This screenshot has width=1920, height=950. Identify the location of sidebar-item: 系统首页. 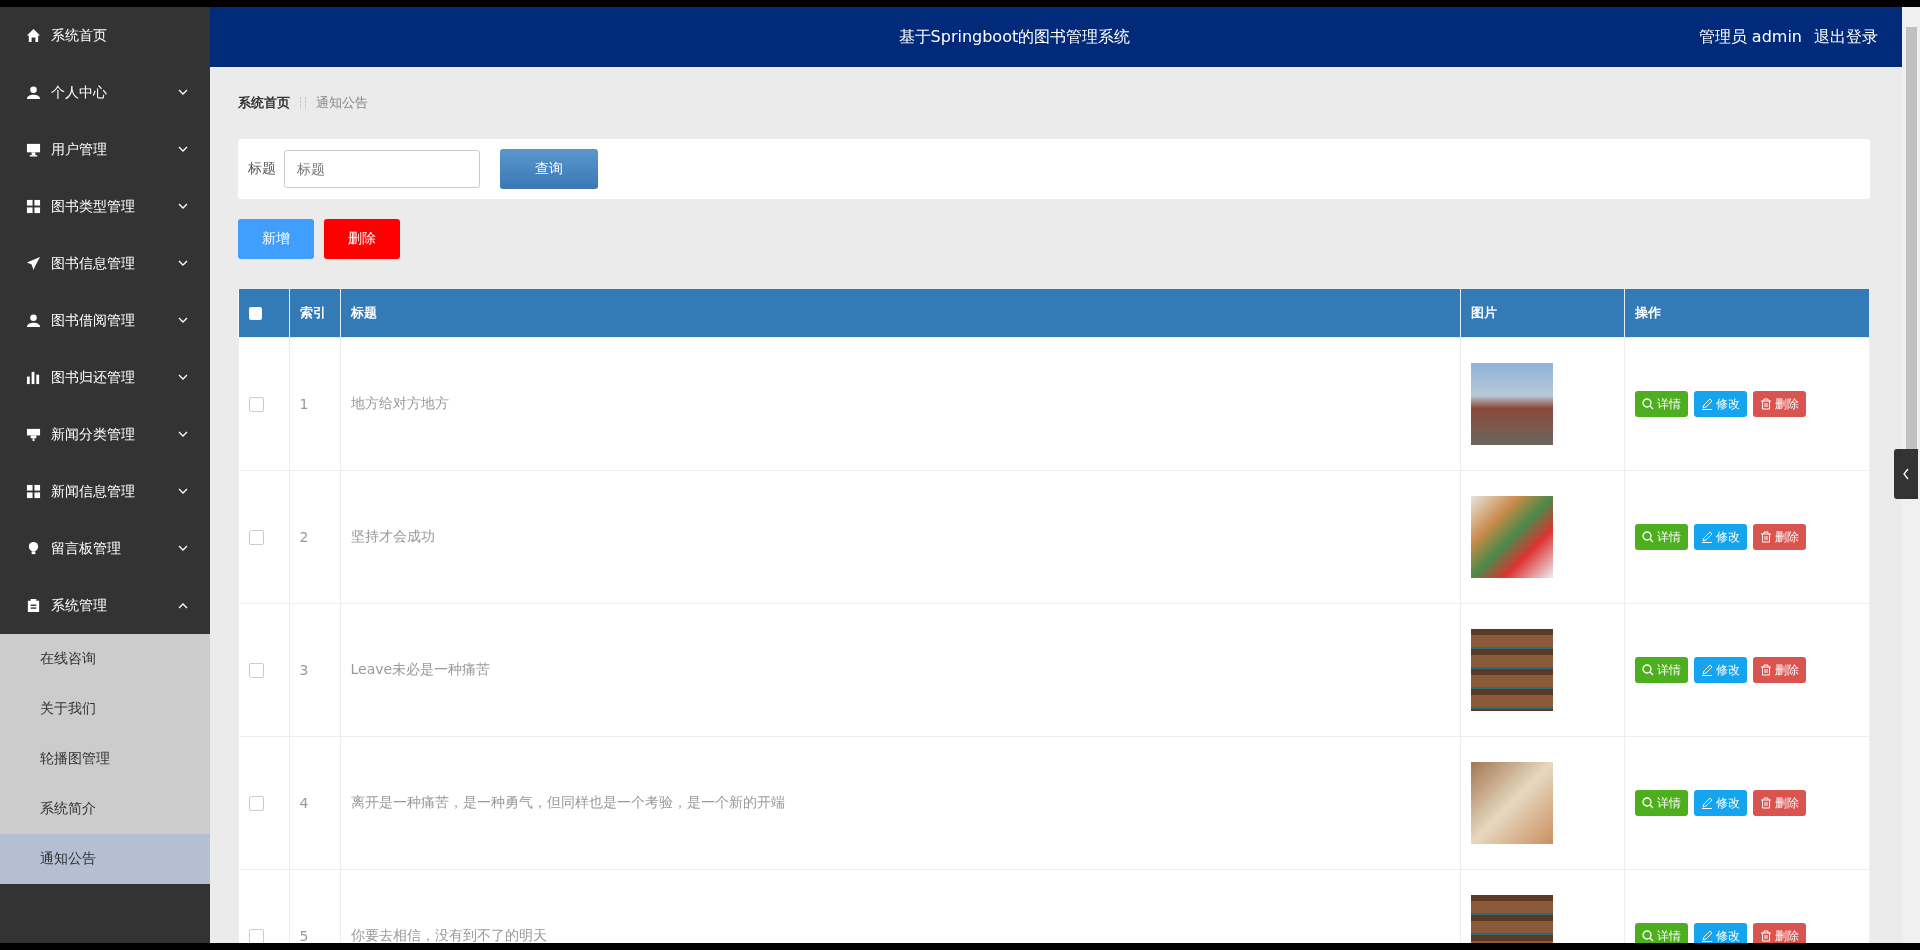
(105, 35).